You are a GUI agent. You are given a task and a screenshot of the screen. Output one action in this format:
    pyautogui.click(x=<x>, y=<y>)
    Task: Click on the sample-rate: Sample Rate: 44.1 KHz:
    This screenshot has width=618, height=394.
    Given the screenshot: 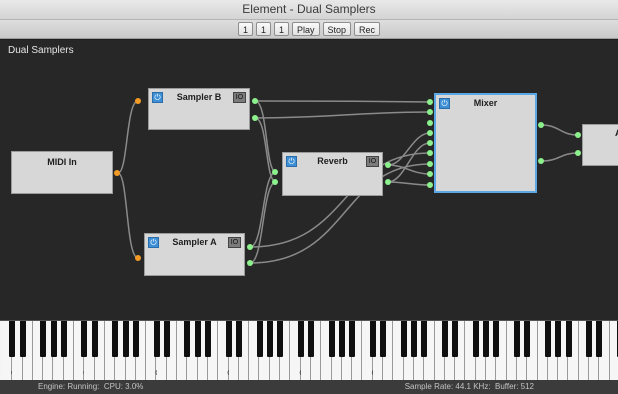 What is the action you would take?
    pyautogui.click(x=447, y=386)
    